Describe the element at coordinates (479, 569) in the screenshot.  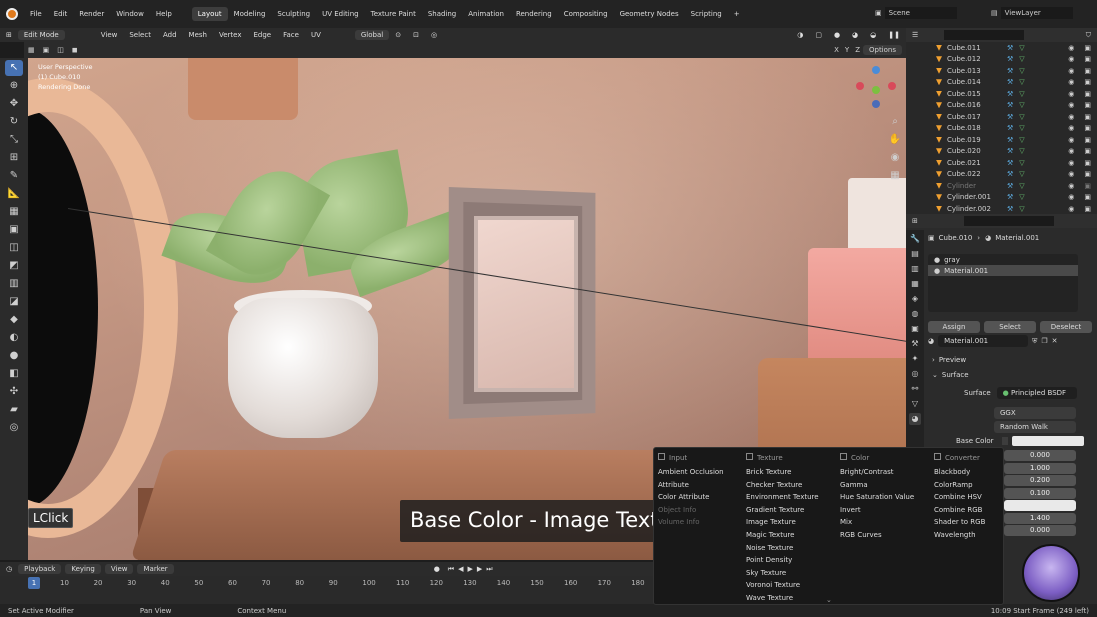
I see `next-key-icon: ▶` at that location.